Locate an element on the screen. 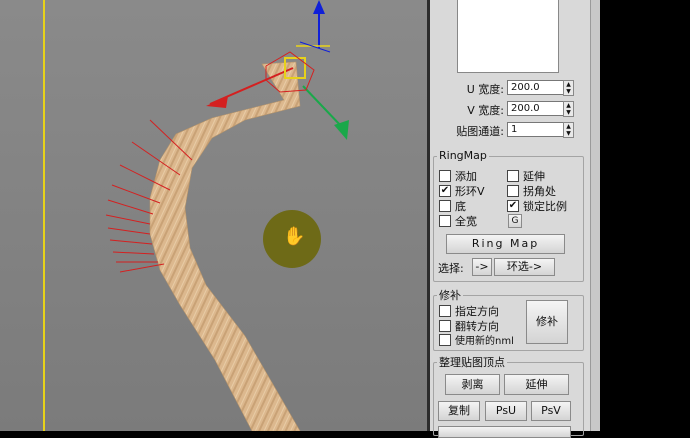  add-checkbox is located at coordinates (445, 176).